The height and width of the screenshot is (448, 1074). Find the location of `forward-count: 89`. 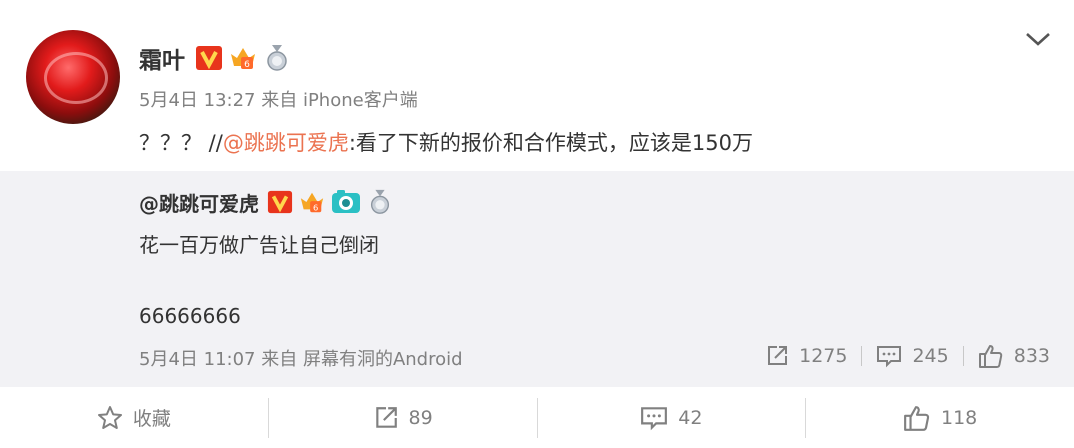

forward-count: 89 is located at coordinates (420, 417).